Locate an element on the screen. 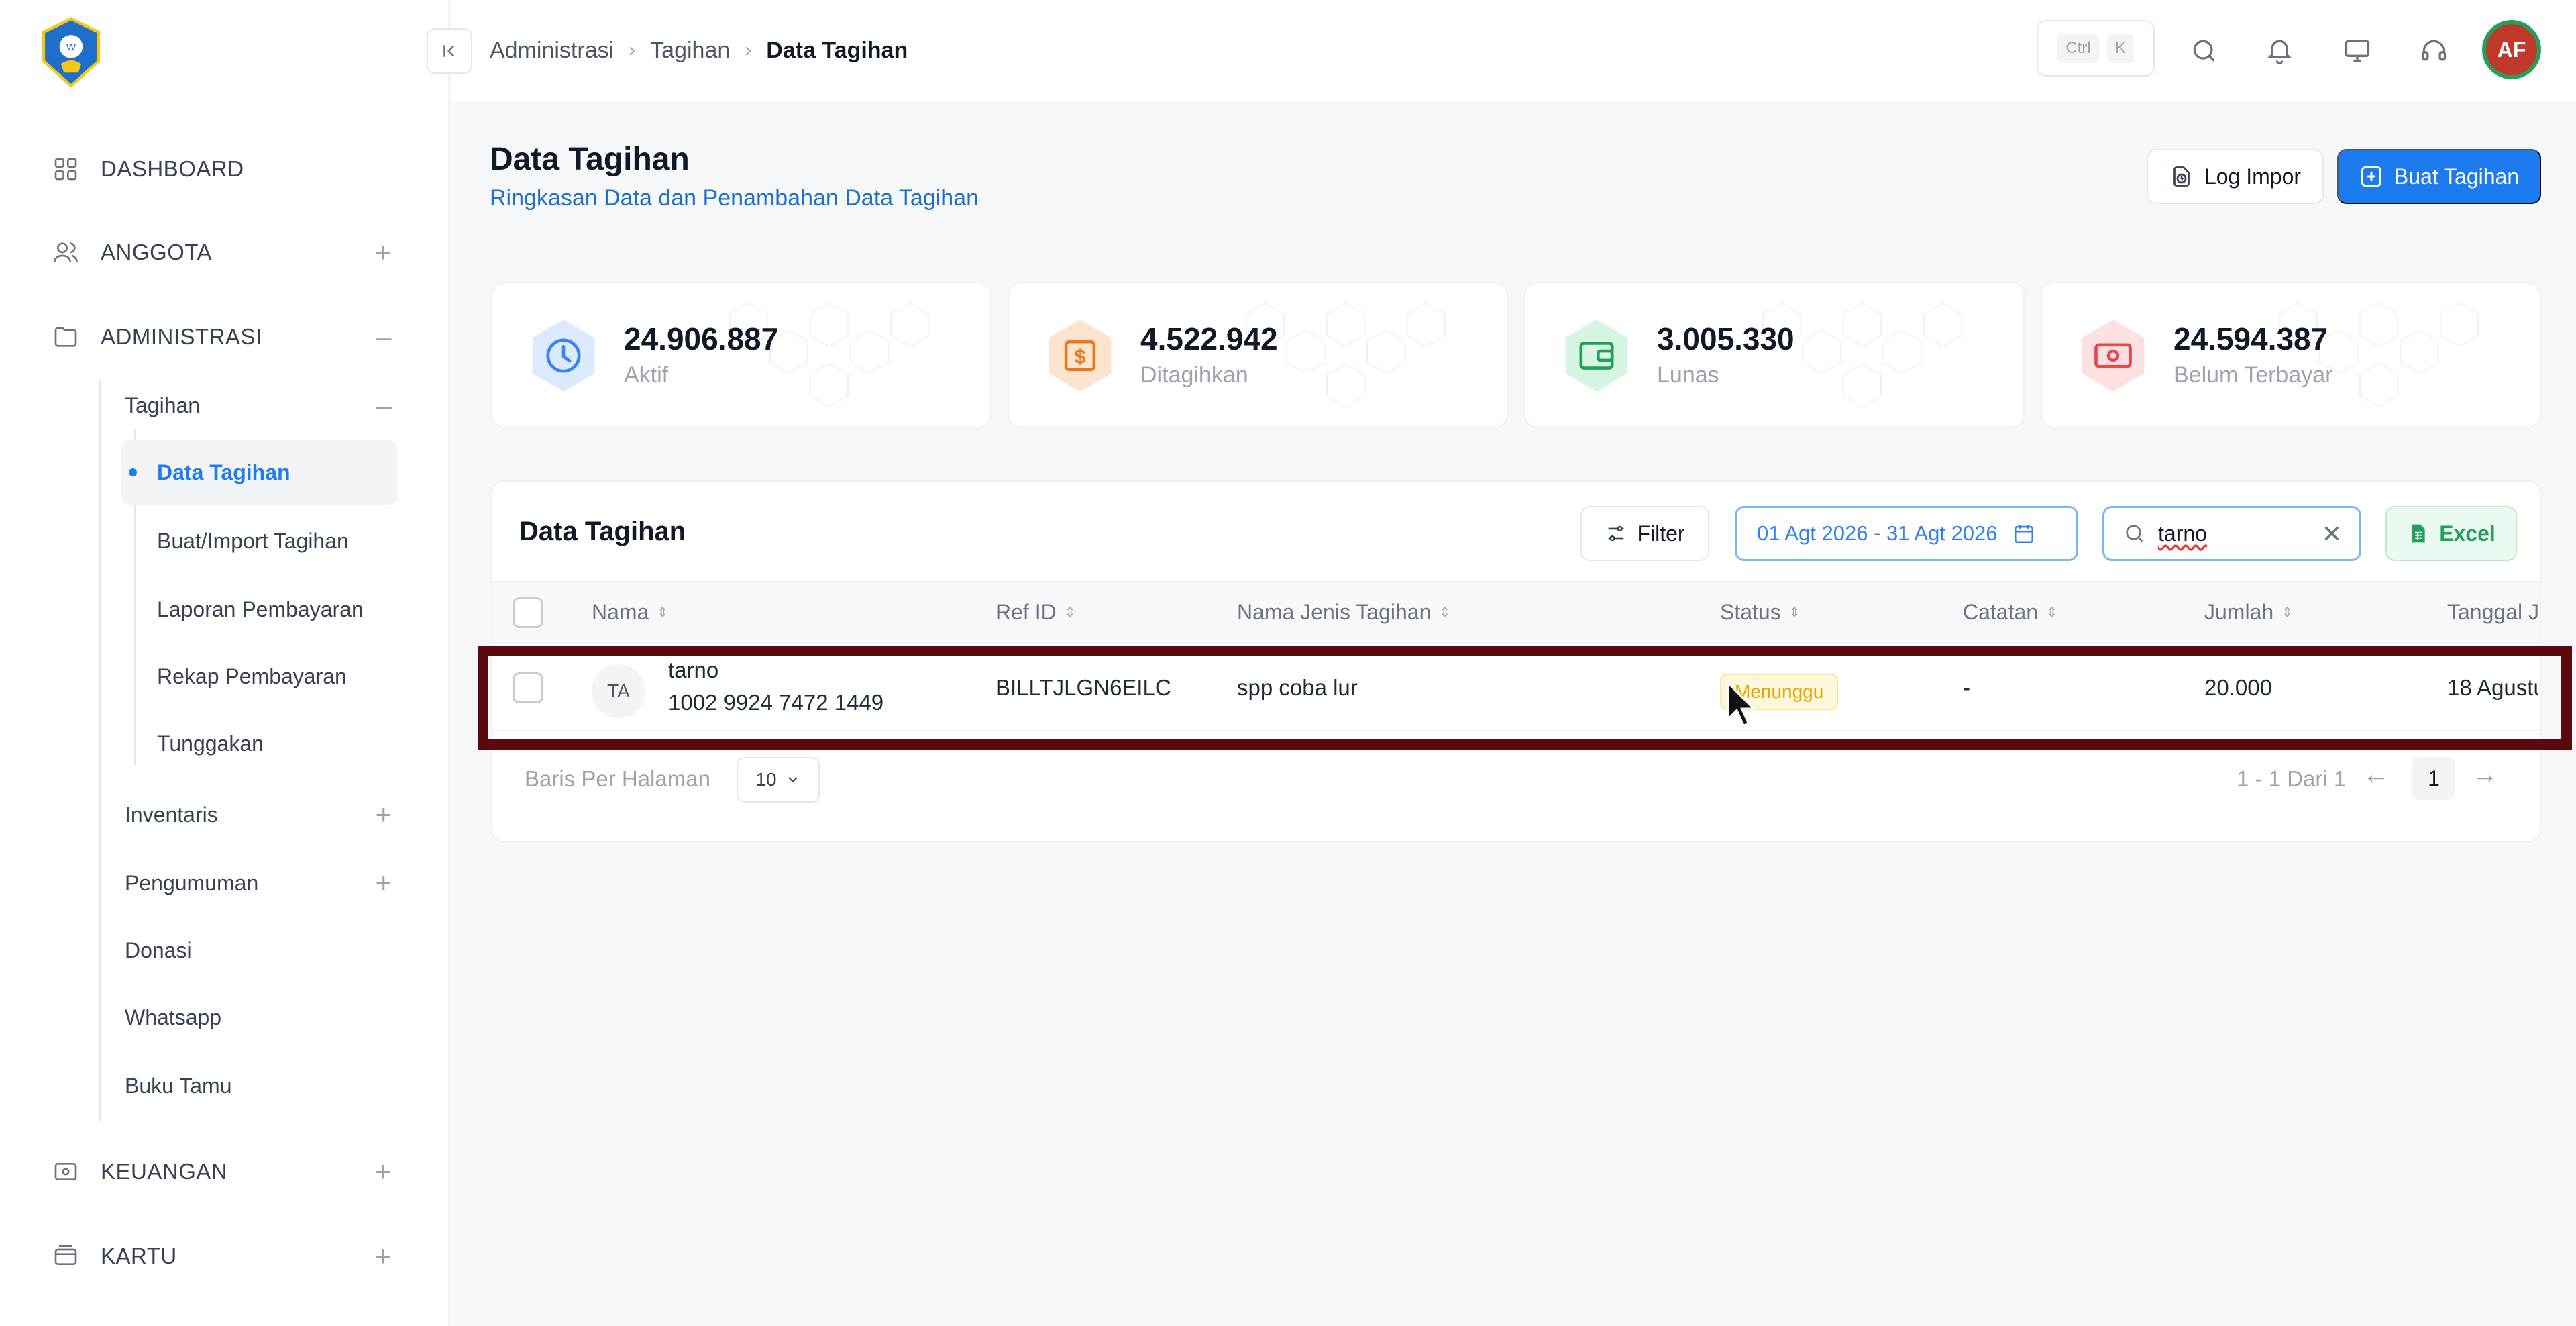  rows-per-page-label: Baris Per Halaman is located at coordinates (617, 778).